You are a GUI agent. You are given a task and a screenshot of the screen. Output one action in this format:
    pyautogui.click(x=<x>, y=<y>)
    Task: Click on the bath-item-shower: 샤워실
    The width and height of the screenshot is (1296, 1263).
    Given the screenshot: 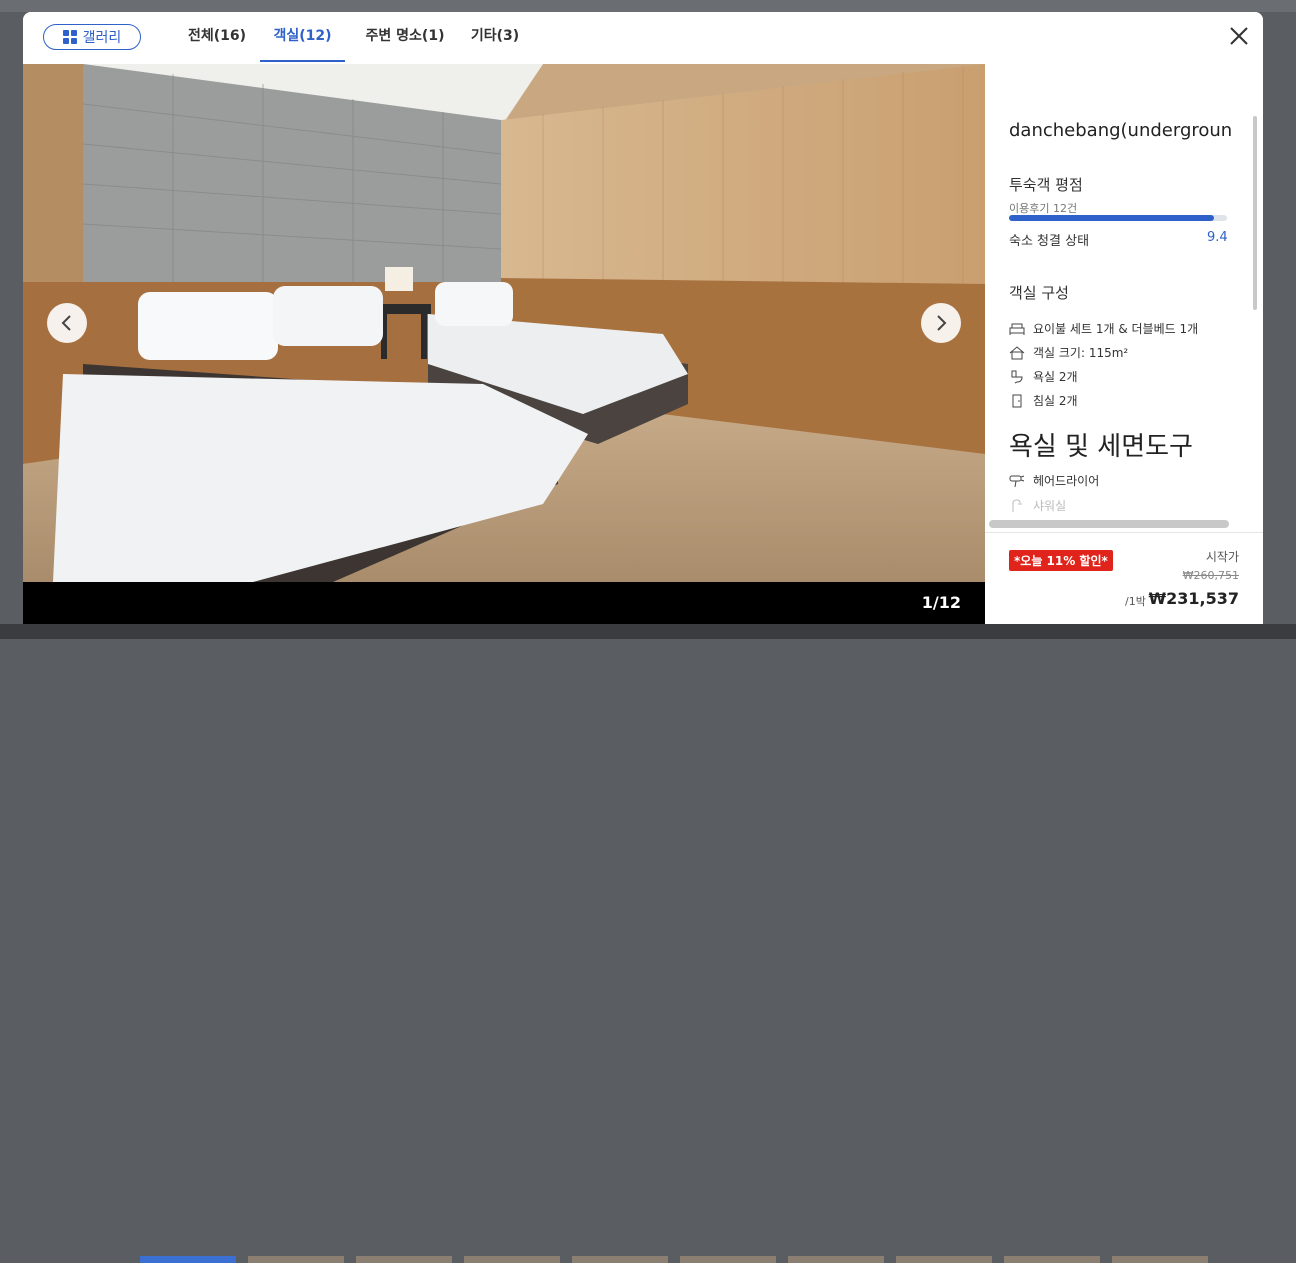 What is the action you would take?
    pyautogui.click(x=1037, y=505)
    